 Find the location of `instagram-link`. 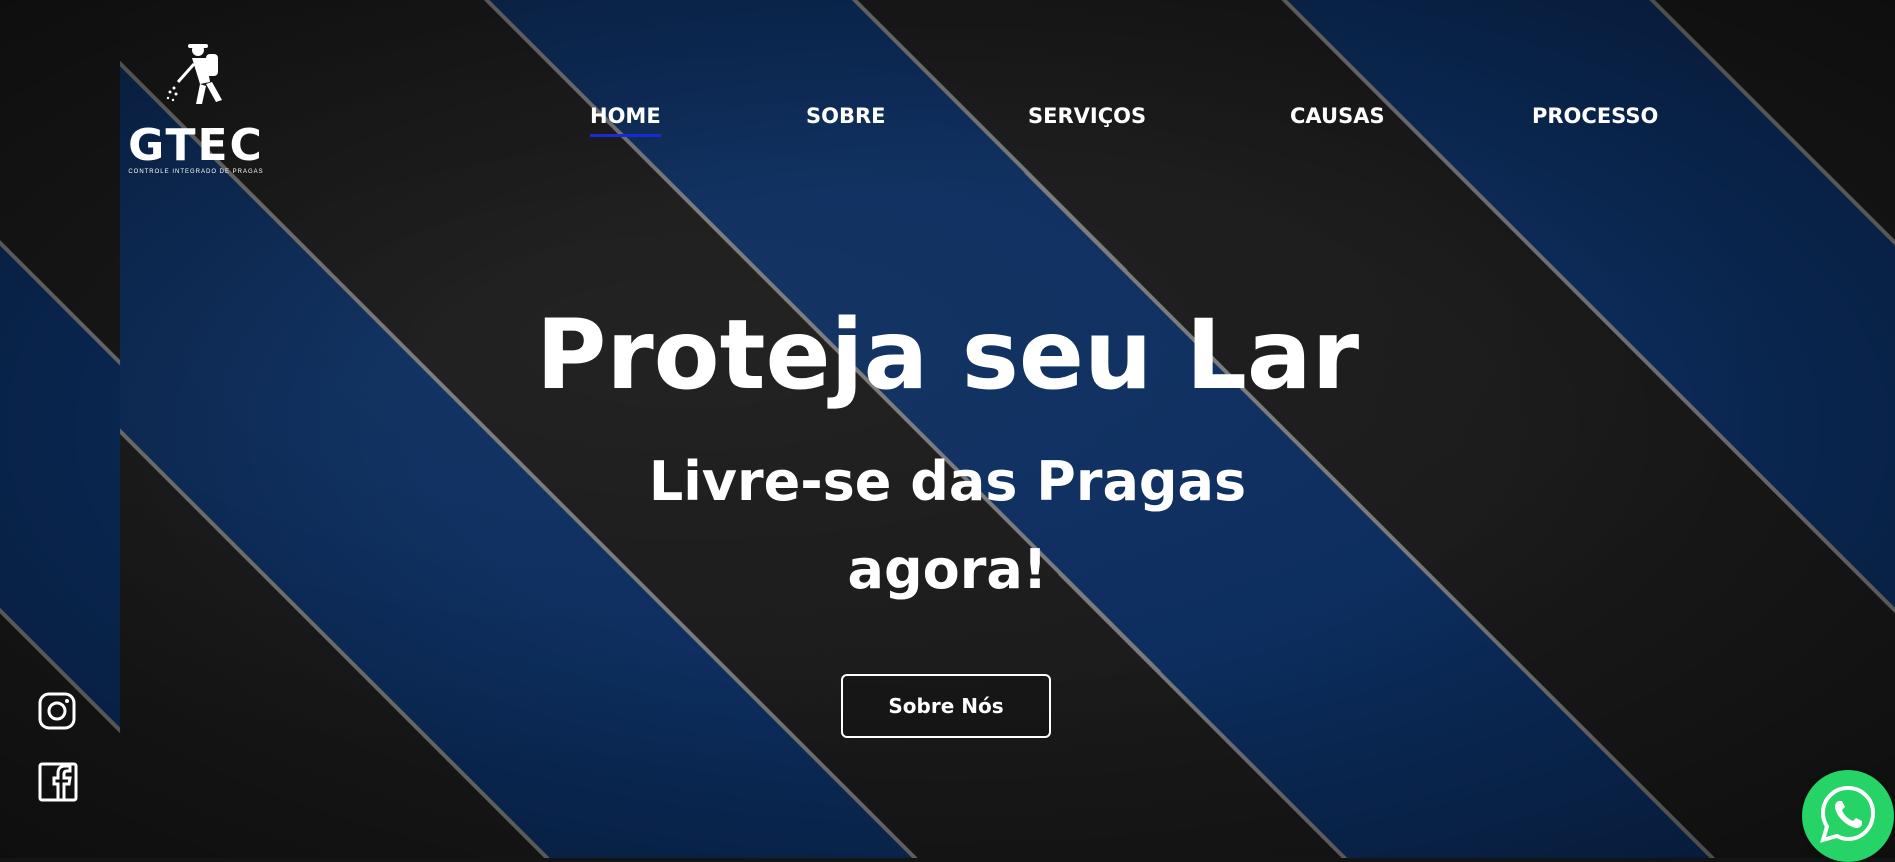

instagram-link is located at coordinates (57, 713).